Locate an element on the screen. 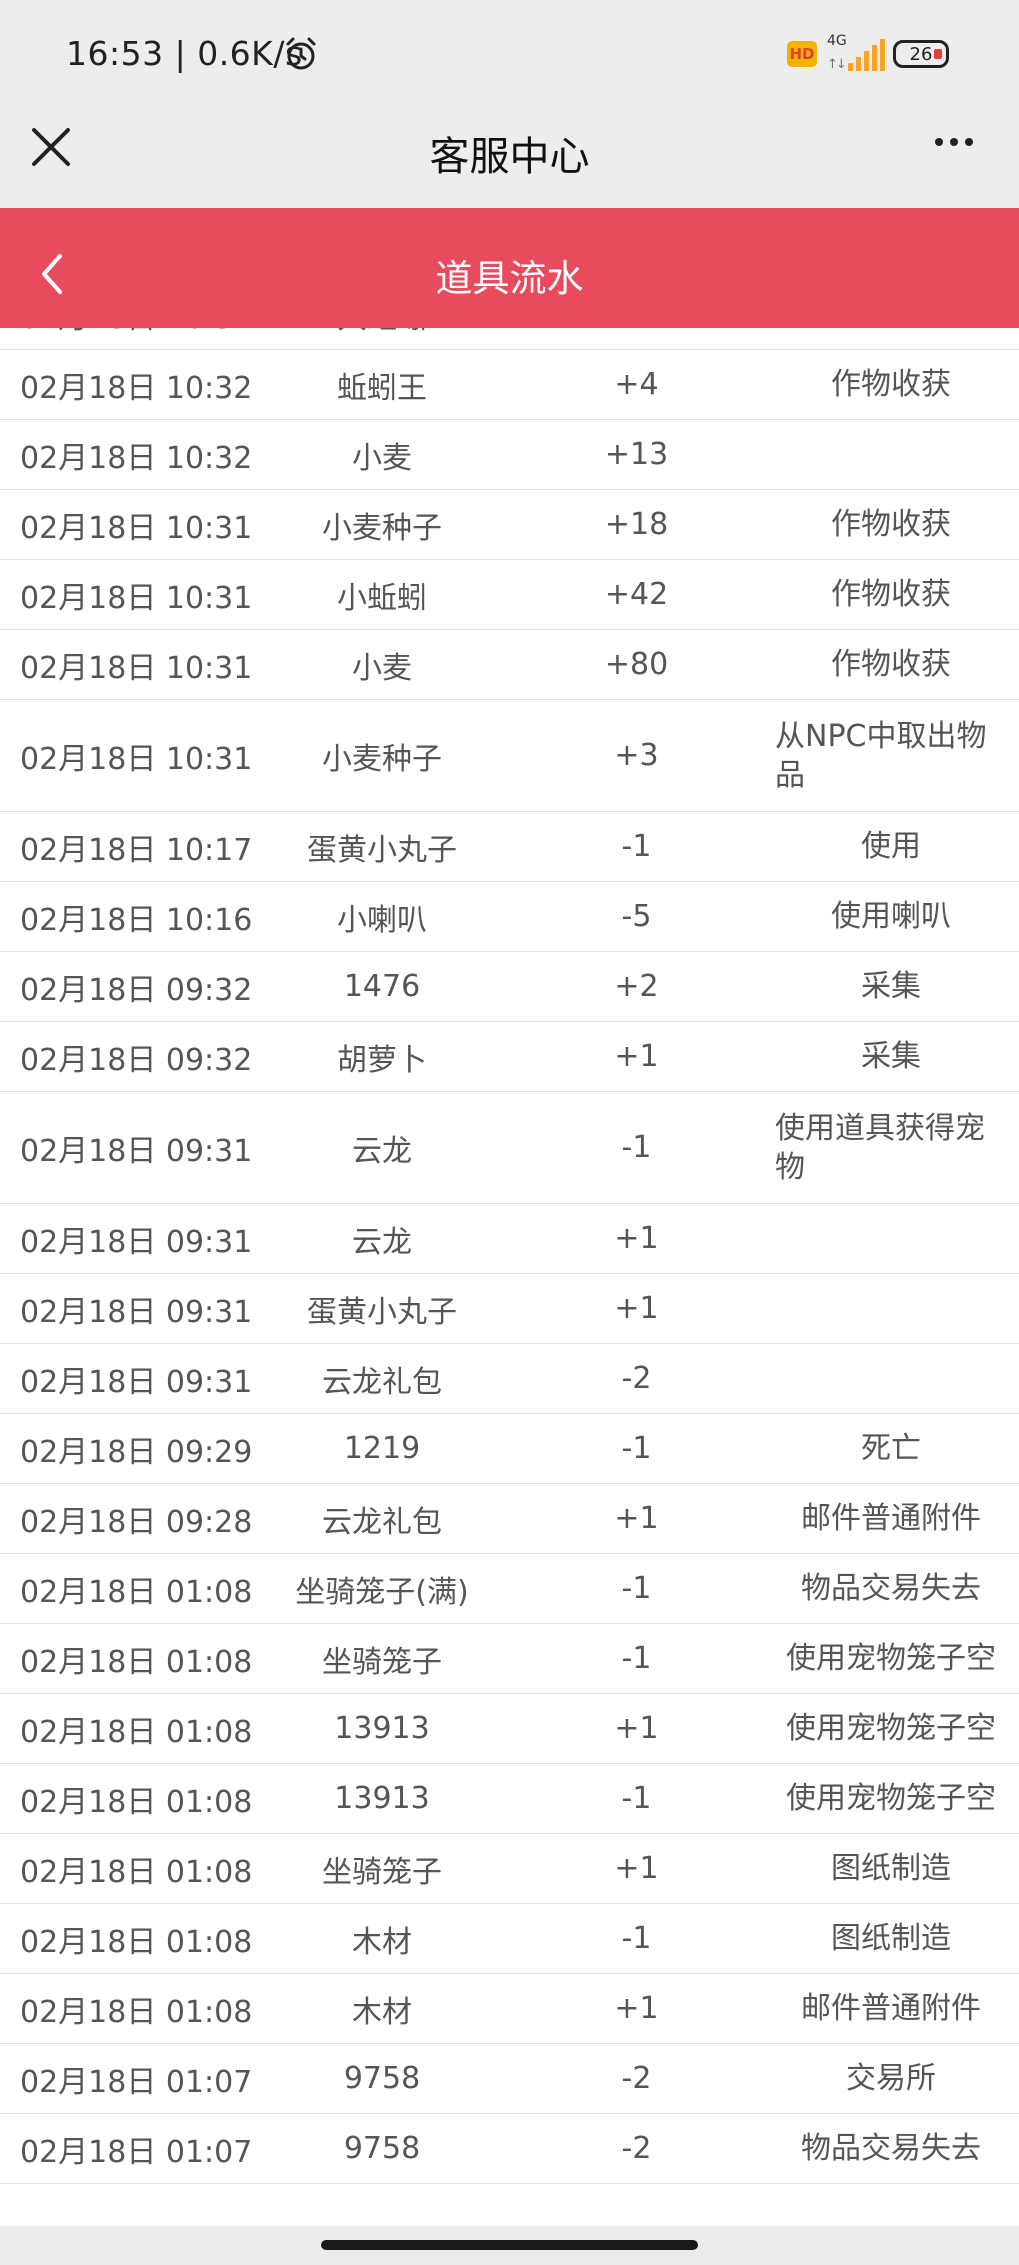 The image size is (1019, 2265). signal-icon: 4G ↑↓ is located at coordinates (855, 53).